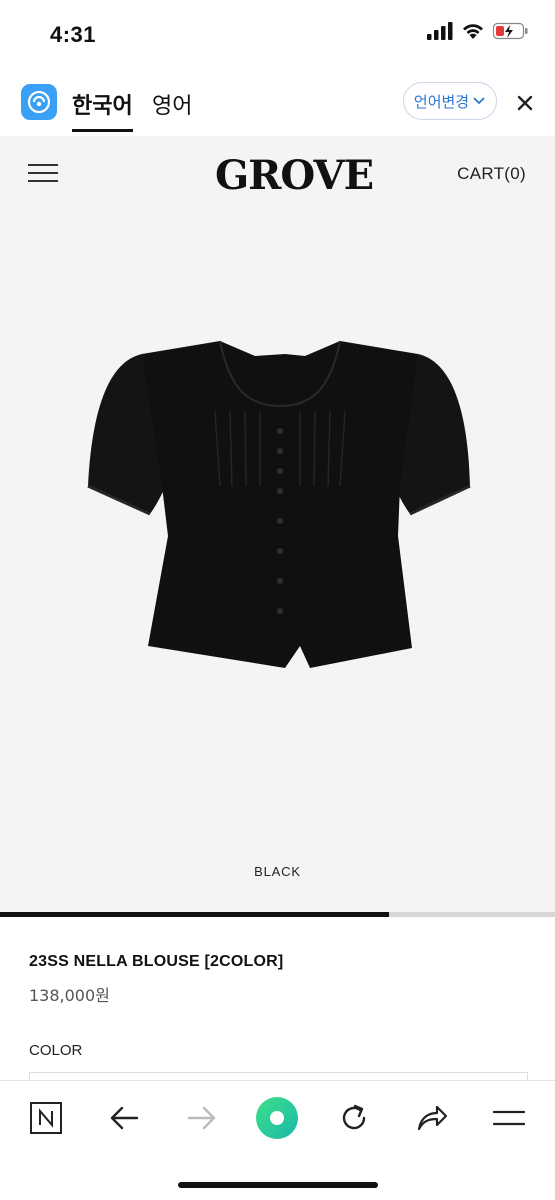 This screenshot has height=1200, width=555. What do you see at coordinates (277, 1118) in the screenshot?
I see `green-dot-icon` at bounding box center [277, 1118].